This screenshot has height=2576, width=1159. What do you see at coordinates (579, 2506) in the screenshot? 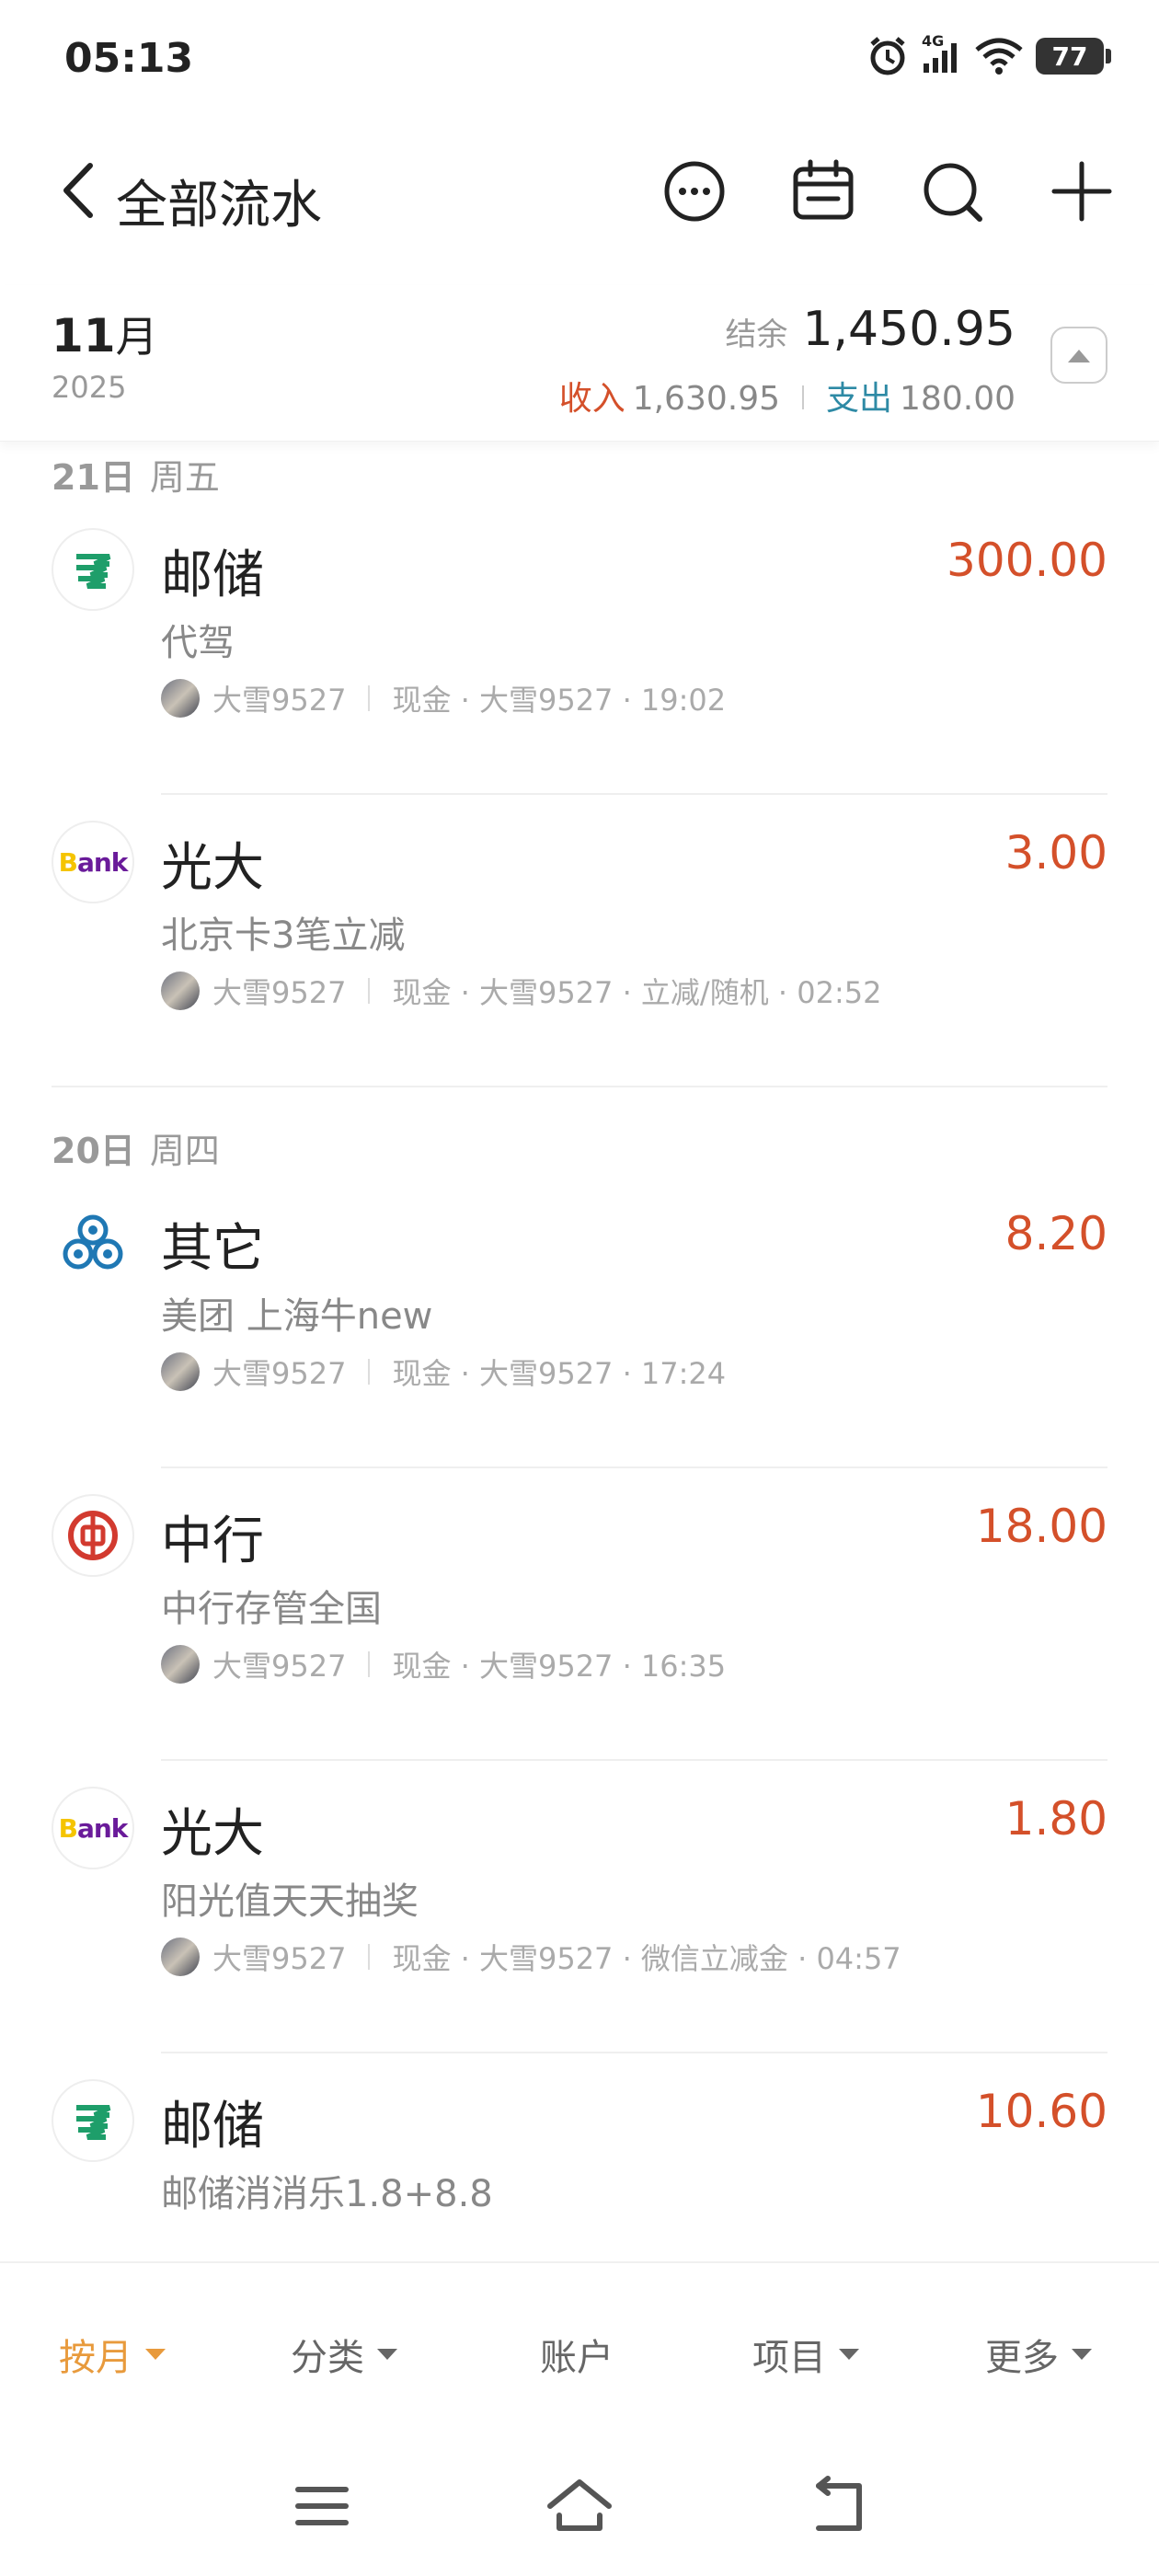
I see `home-icon` at bounding box center [579, 2506].